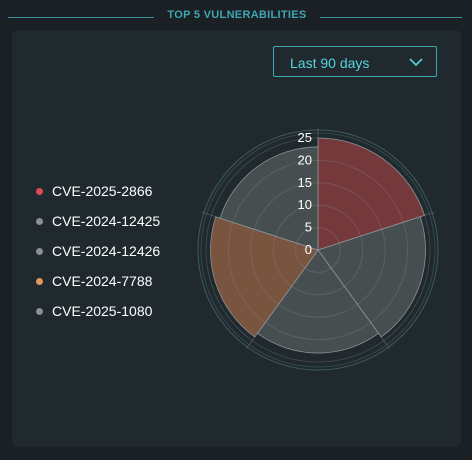  I want to click on legend-item: CVE-2024-12425, so click(114, 221).